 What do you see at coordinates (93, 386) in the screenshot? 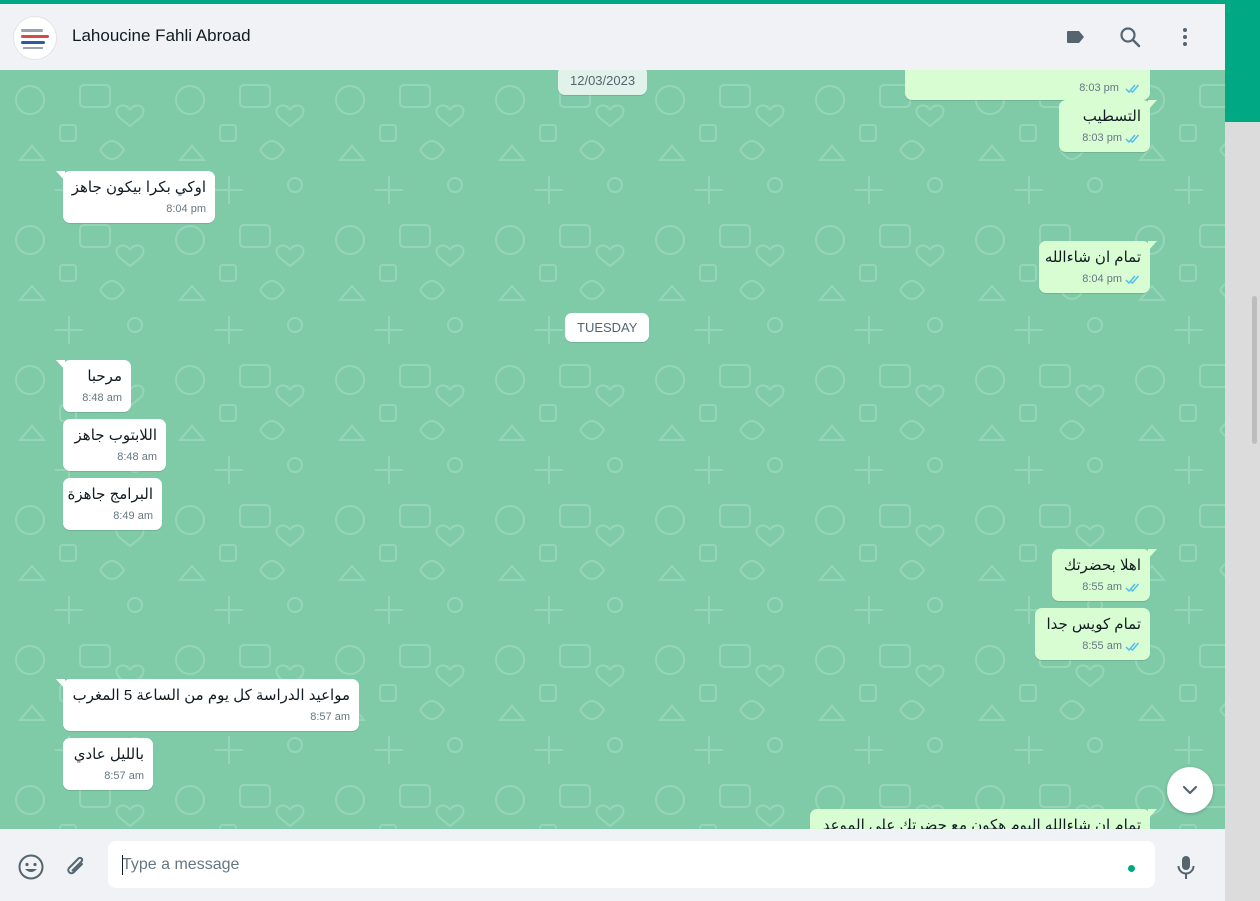
I see `message-incoming: مرحبا 8:48 am` at bounding box center [93, 386].